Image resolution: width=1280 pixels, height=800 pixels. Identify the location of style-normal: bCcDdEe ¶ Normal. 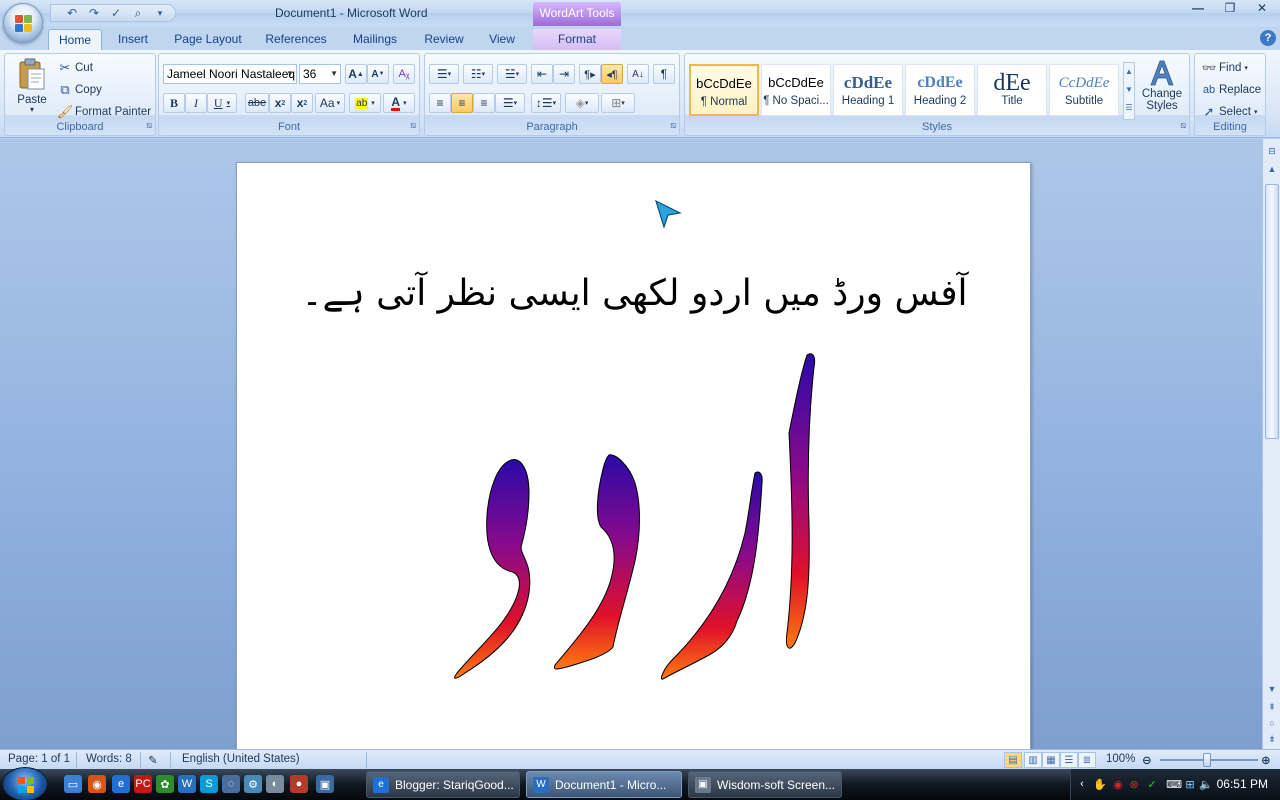
(724, 90).